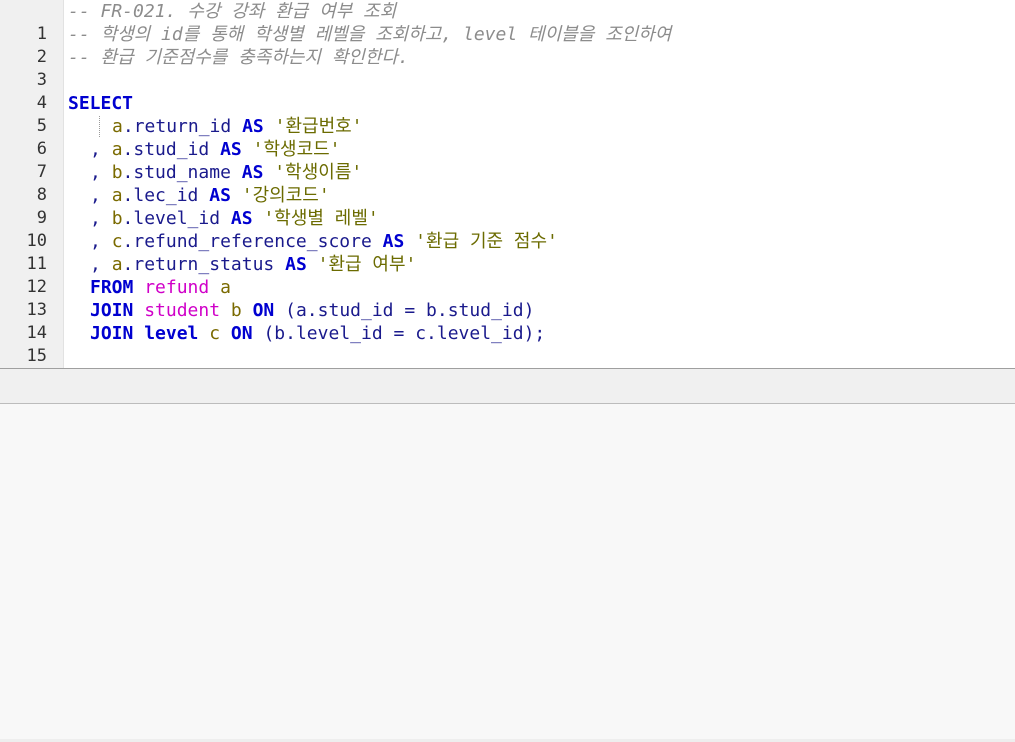 Image resolution: width=1015 pixels, height=742 pixels. What do you see at coordinates (344, 310) in the screenshot?
I see `join-left-column: a.stud_id` at bounding box center [344, 310].